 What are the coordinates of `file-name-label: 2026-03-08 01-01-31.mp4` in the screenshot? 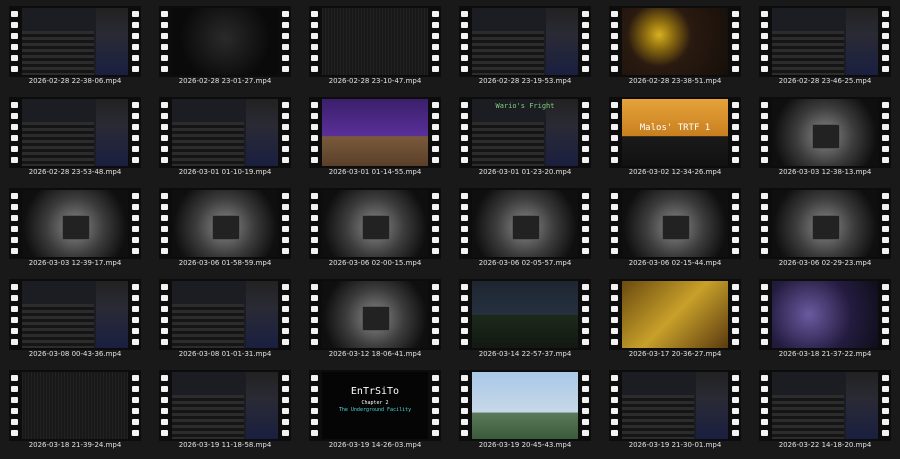 It's located at (225, 354).